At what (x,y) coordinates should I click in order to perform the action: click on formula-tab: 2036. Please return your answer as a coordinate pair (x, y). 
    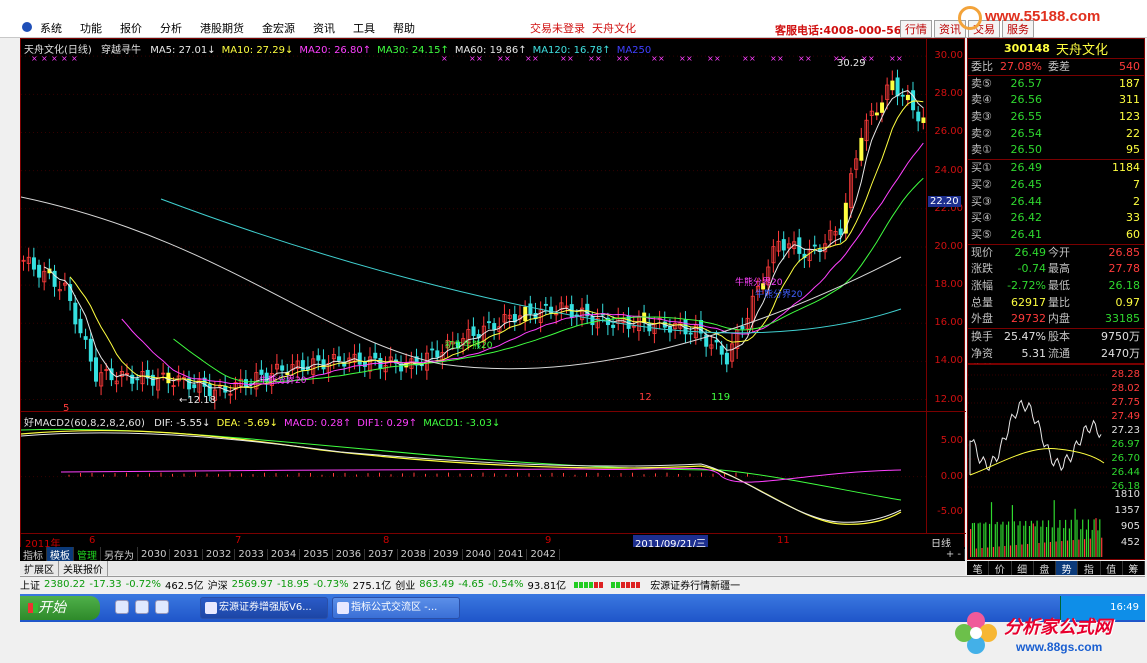
    Looking at the image, I should click on (349, 554).